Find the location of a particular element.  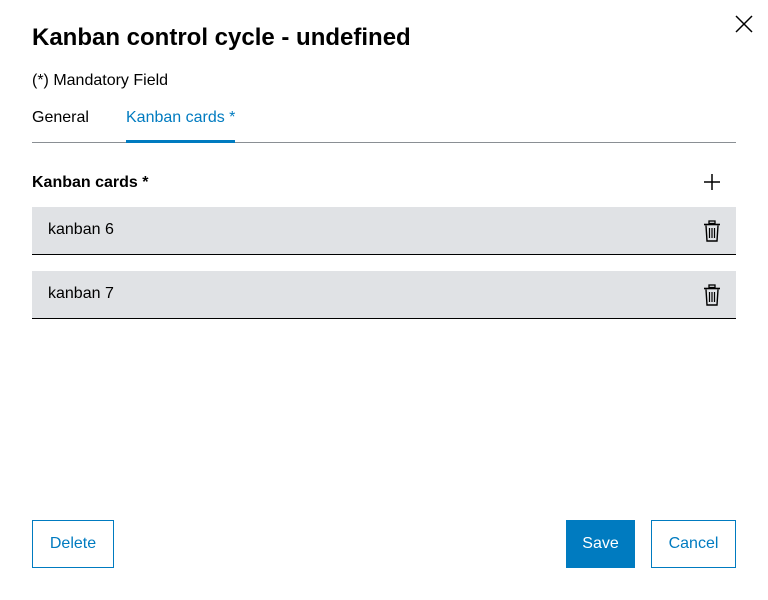

close-button is located at coordinates (744, 24).